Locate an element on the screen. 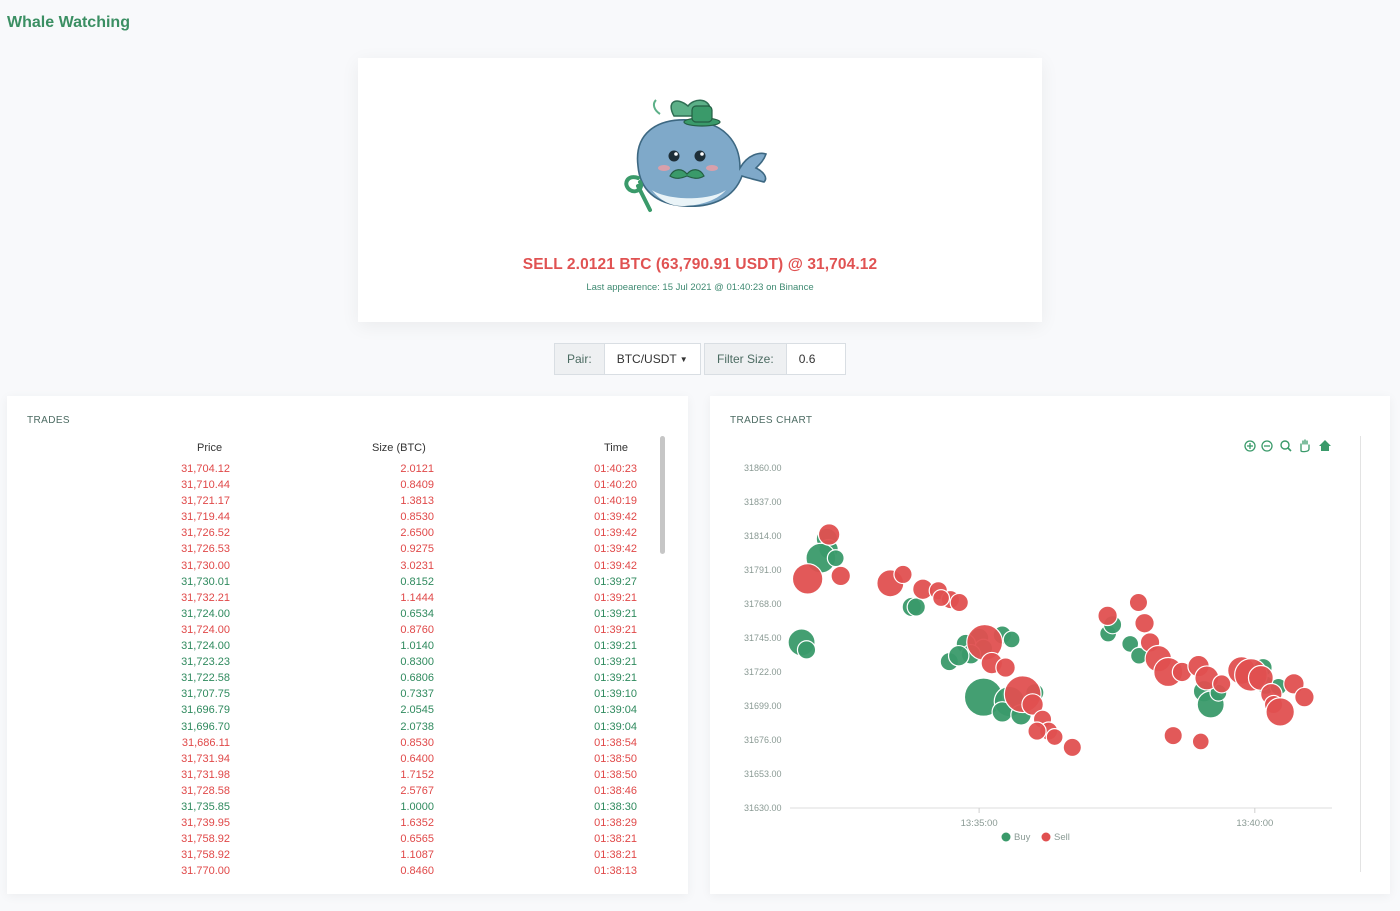  trade-row: 31,719.44 0.8530 01:39:42 is located at coordinates (347, 518).